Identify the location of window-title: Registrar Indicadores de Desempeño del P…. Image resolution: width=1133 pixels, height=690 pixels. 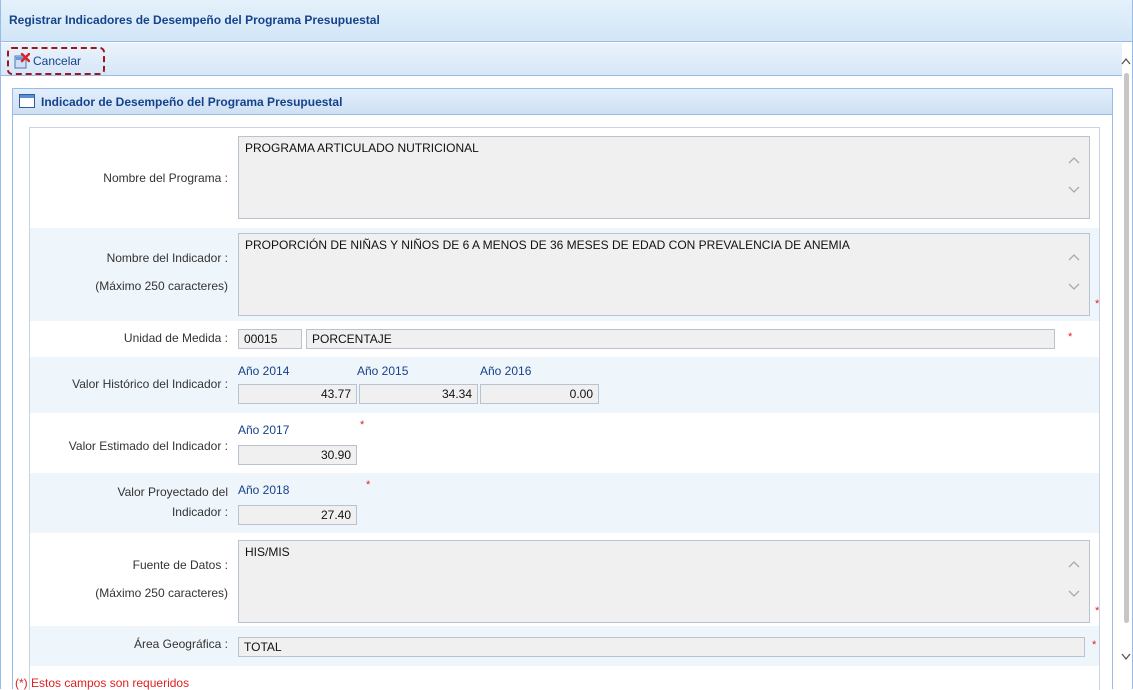
(194, 20).